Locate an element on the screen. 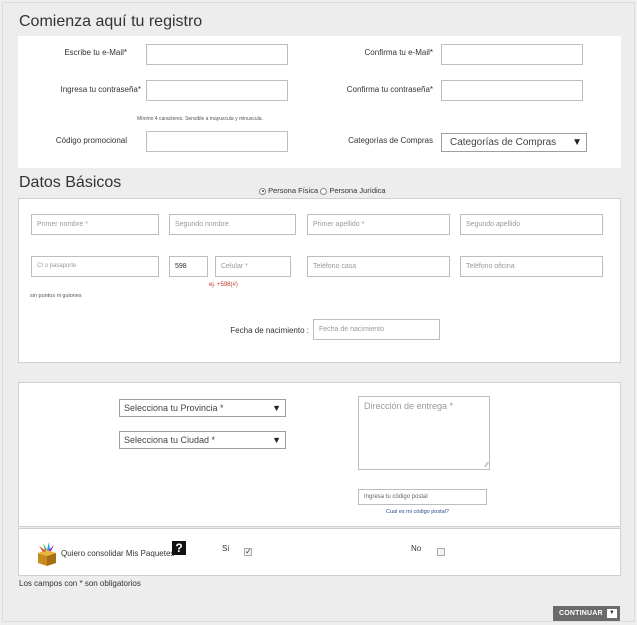  birth-date-input: Fecha de nacimiento is located at coordinates (376, 329).